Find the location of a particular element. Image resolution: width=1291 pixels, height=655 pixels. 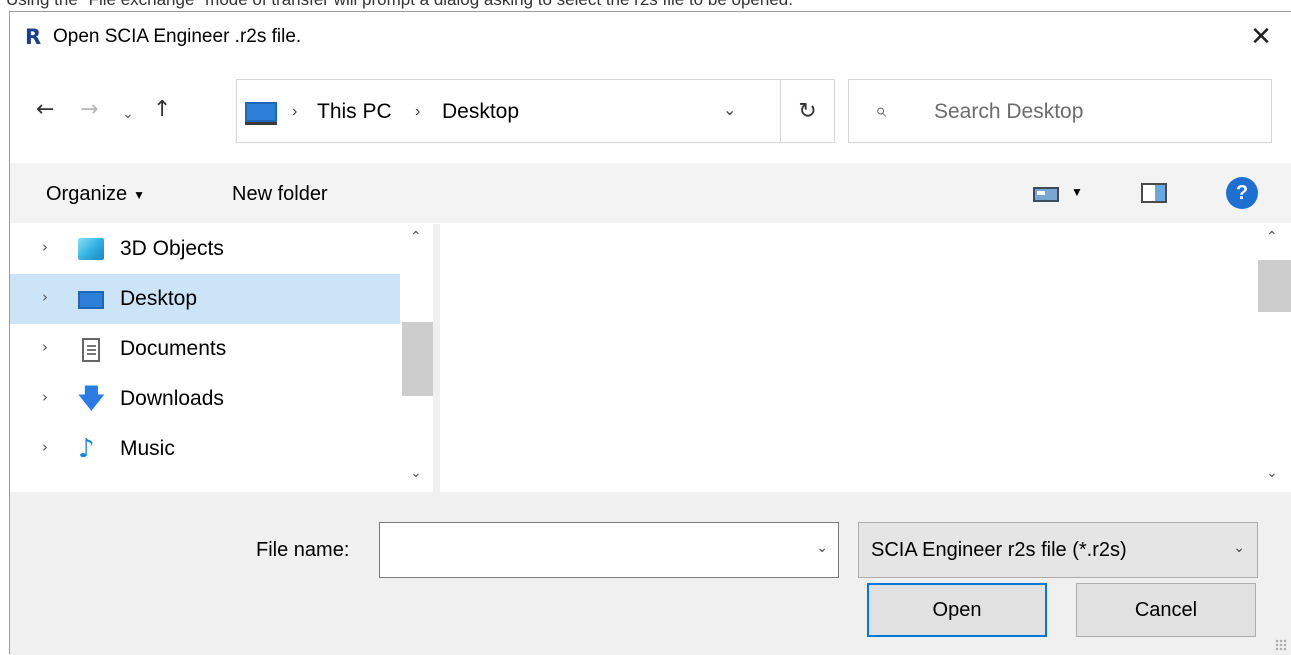

up-arrow-icon: ↑ is located at coordinates (162, 110).